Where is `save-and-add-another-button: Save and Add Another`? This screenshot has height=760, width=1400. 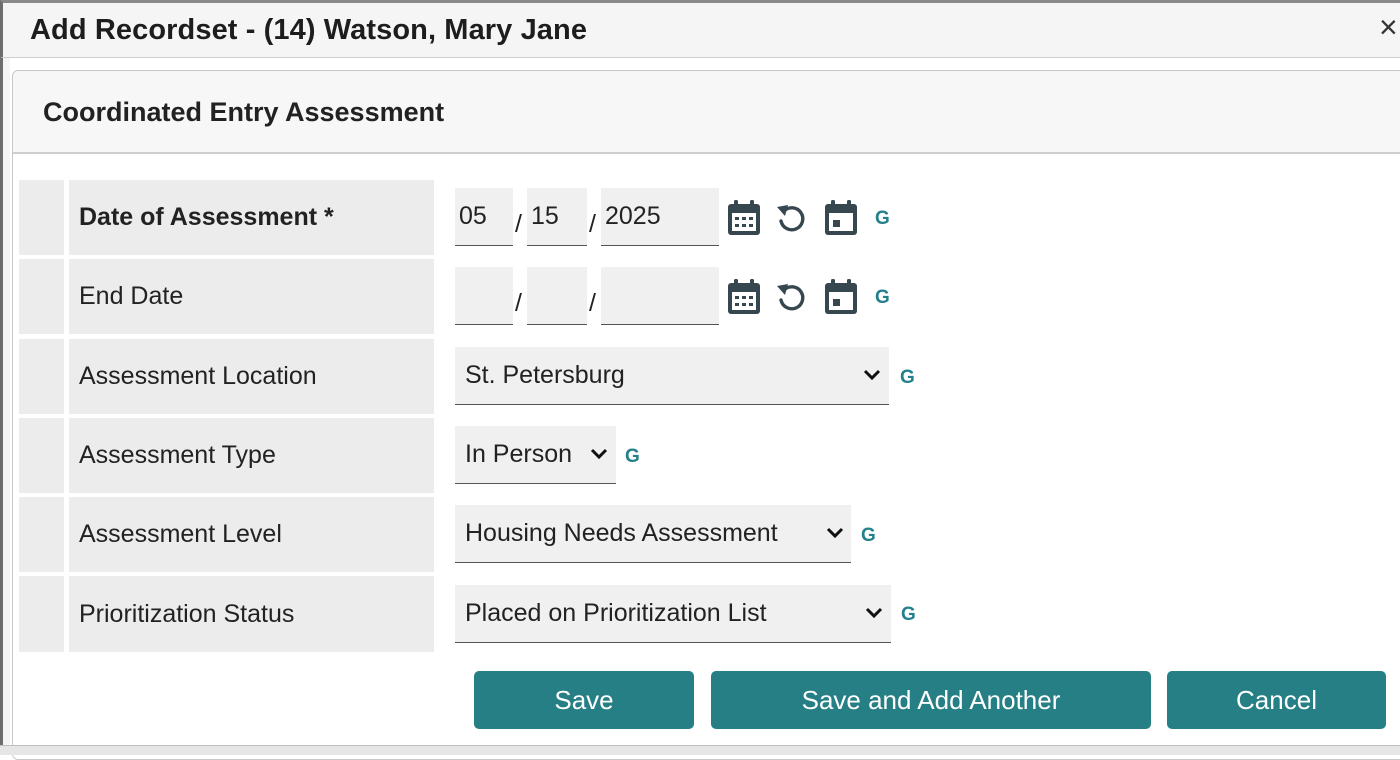
save-and-add-another-button: Save and Add Another is located at coordinates (931, 700).